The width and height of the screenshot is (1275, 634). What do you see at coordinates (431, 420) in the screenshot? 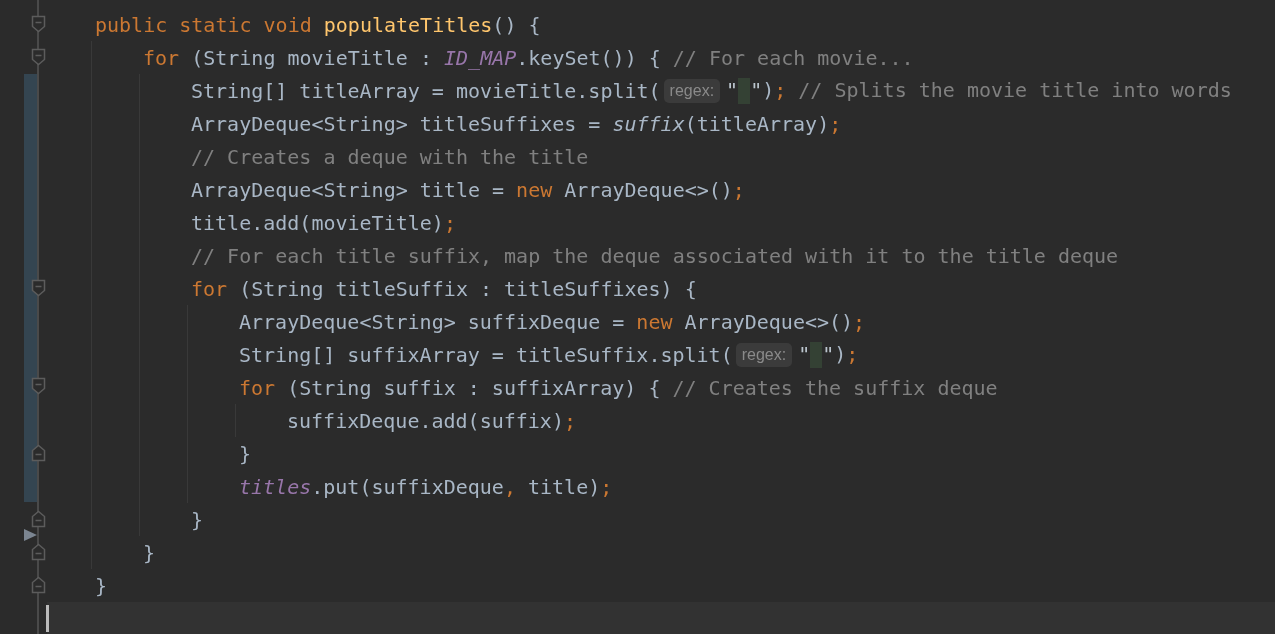
I see `code-text: suffixDeque.add(suffix);` at bounding box center [431, 420].